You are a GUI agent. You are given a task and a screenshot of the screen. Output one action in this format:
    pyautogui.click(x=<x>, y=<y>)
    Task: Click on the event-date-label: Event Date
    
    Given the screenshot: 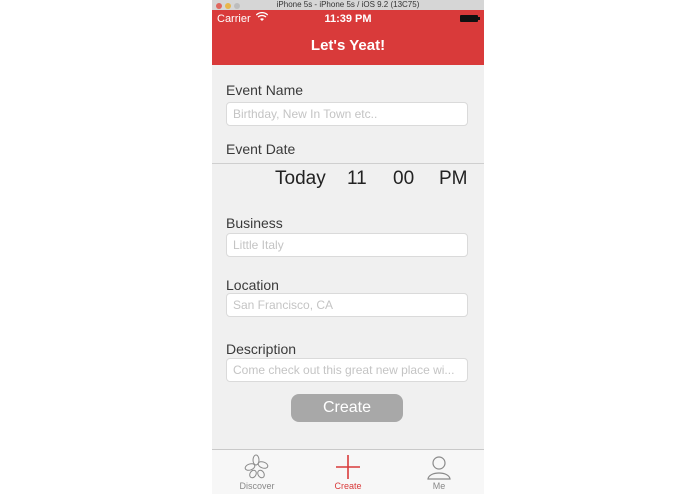 What is the action you would take?
    pyautogui.click(x=261, y=149)
    